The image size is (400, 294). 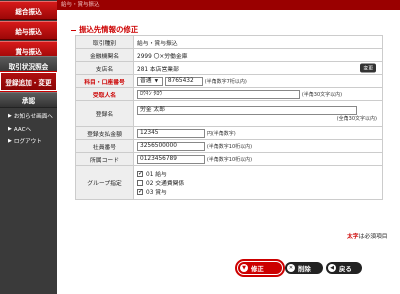 I want to click on employee-cell: 3256500000 (半角数字10桁以内), so click(x=258, y=146).